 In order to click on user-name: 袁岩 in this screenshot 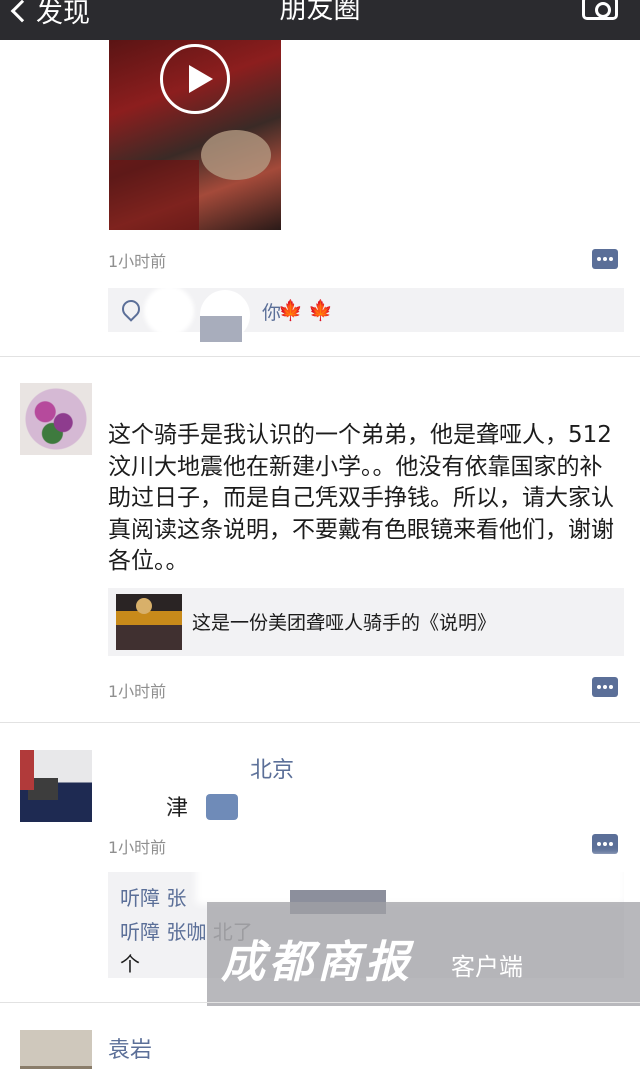, I will do `click(130, 1048)`.